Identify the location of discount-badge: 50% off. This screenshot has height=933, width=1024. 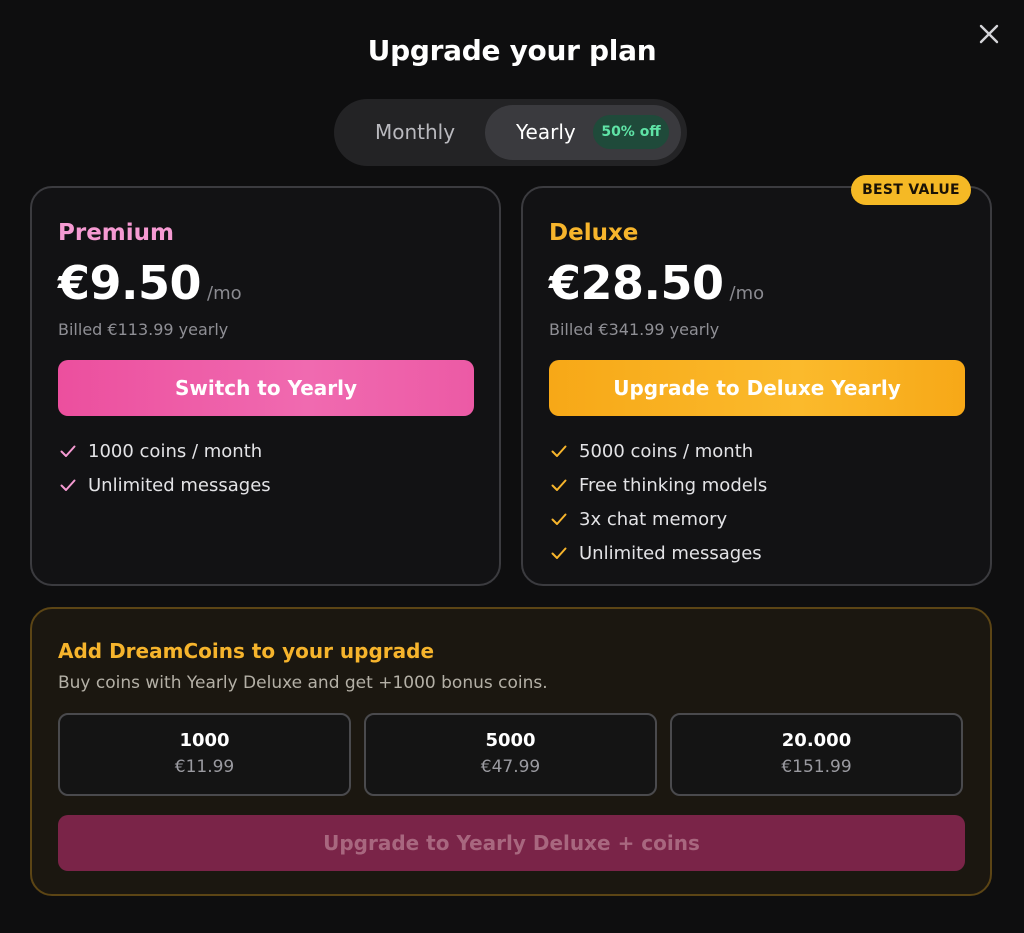
(631, 132).